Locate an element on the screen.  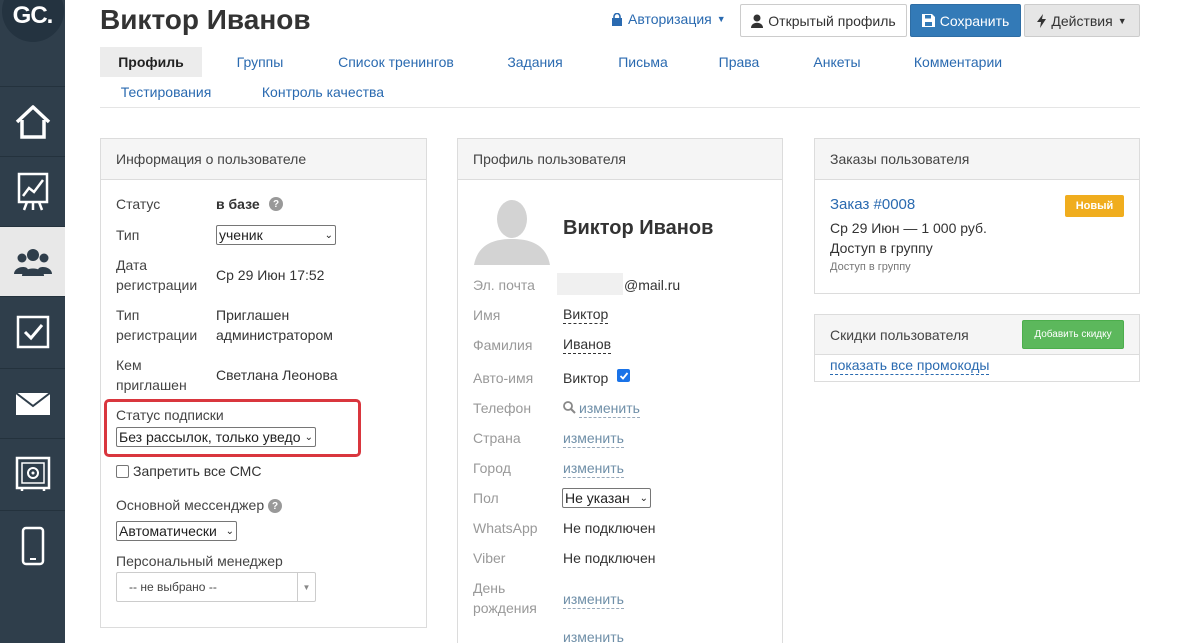
email-value: @mail.ru is located at coordinates (652, 285).